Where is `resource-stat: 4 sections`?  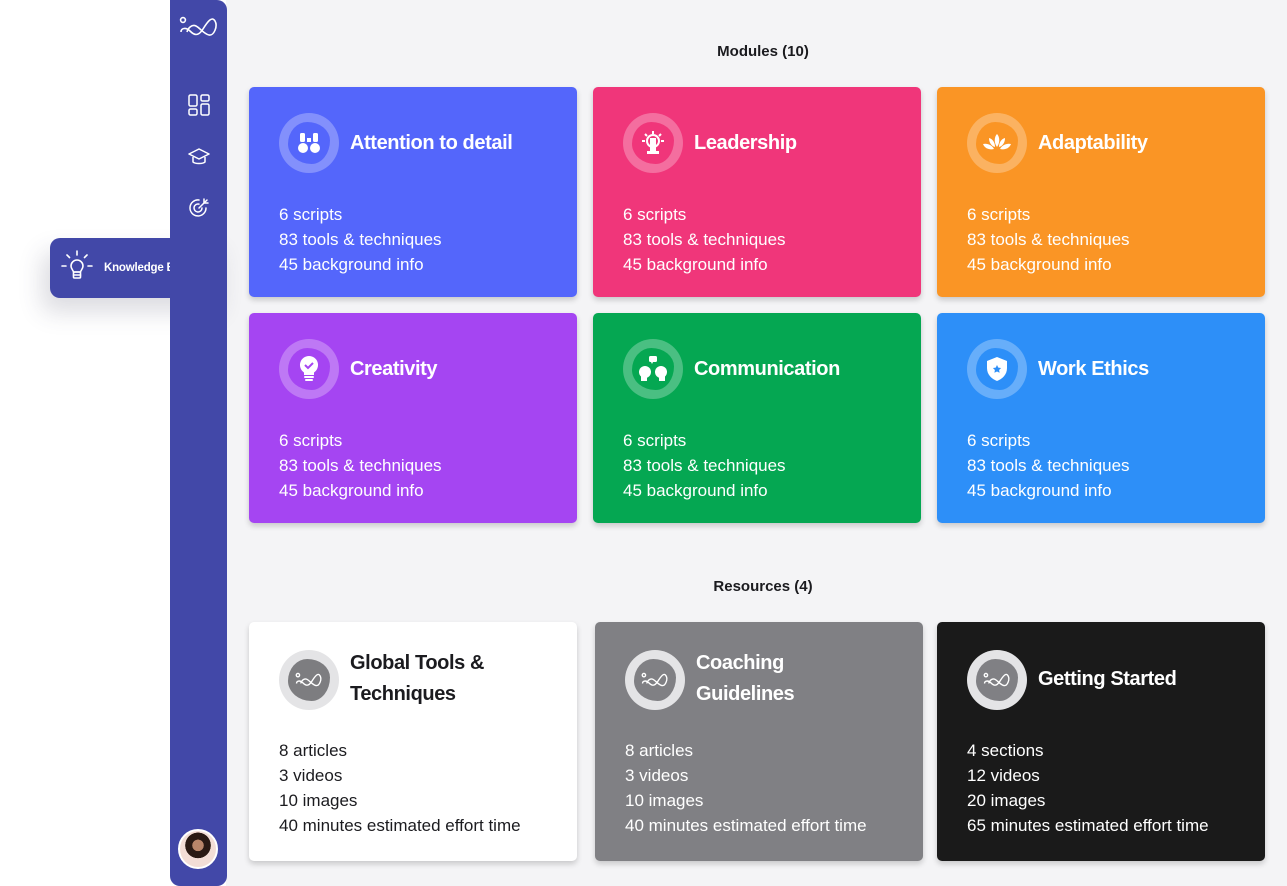
resource-stat: 4 sections is located at coordinates (1005, 750).